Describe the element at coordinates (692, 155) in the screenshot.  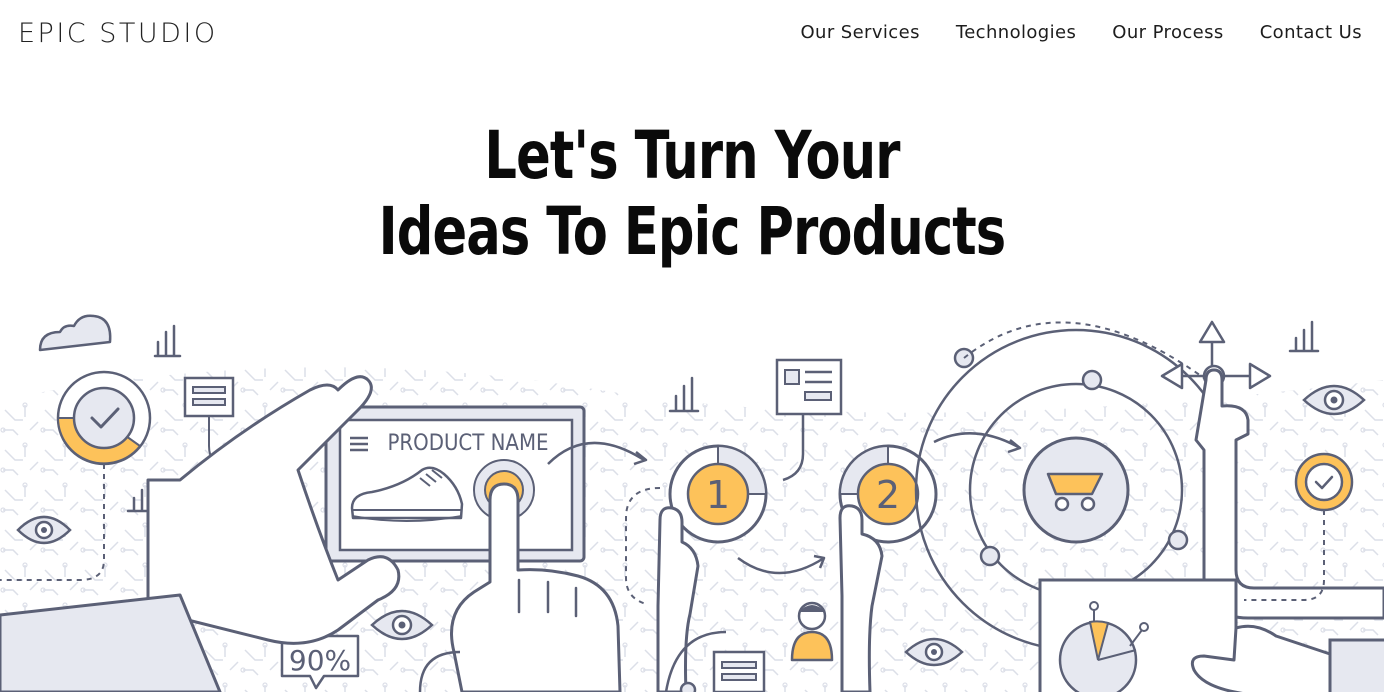
I see `hero-title-line-1: Let's Turn Your` at that location.